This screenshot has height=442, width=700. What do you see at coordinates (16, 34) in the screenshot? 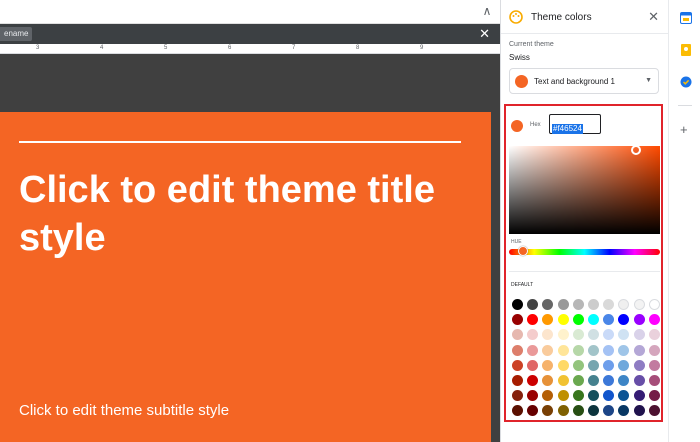
I see `rename-tab: ename` at bounding box center [16, 34].